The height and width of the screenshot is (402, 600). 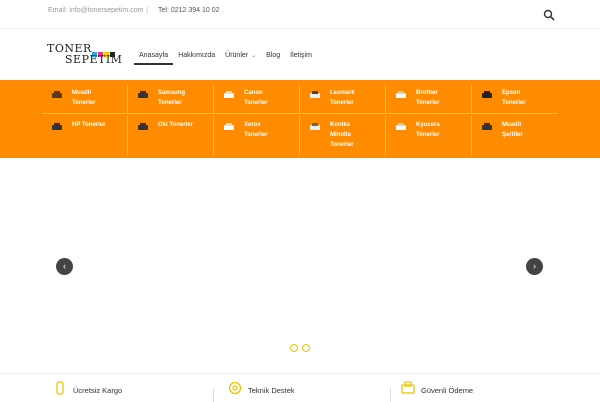 What do you see at coordinates (98, 390) in the screenshot?
I see `feature-label: Ücretsiz Kargo` at bounding box center [98, 390].